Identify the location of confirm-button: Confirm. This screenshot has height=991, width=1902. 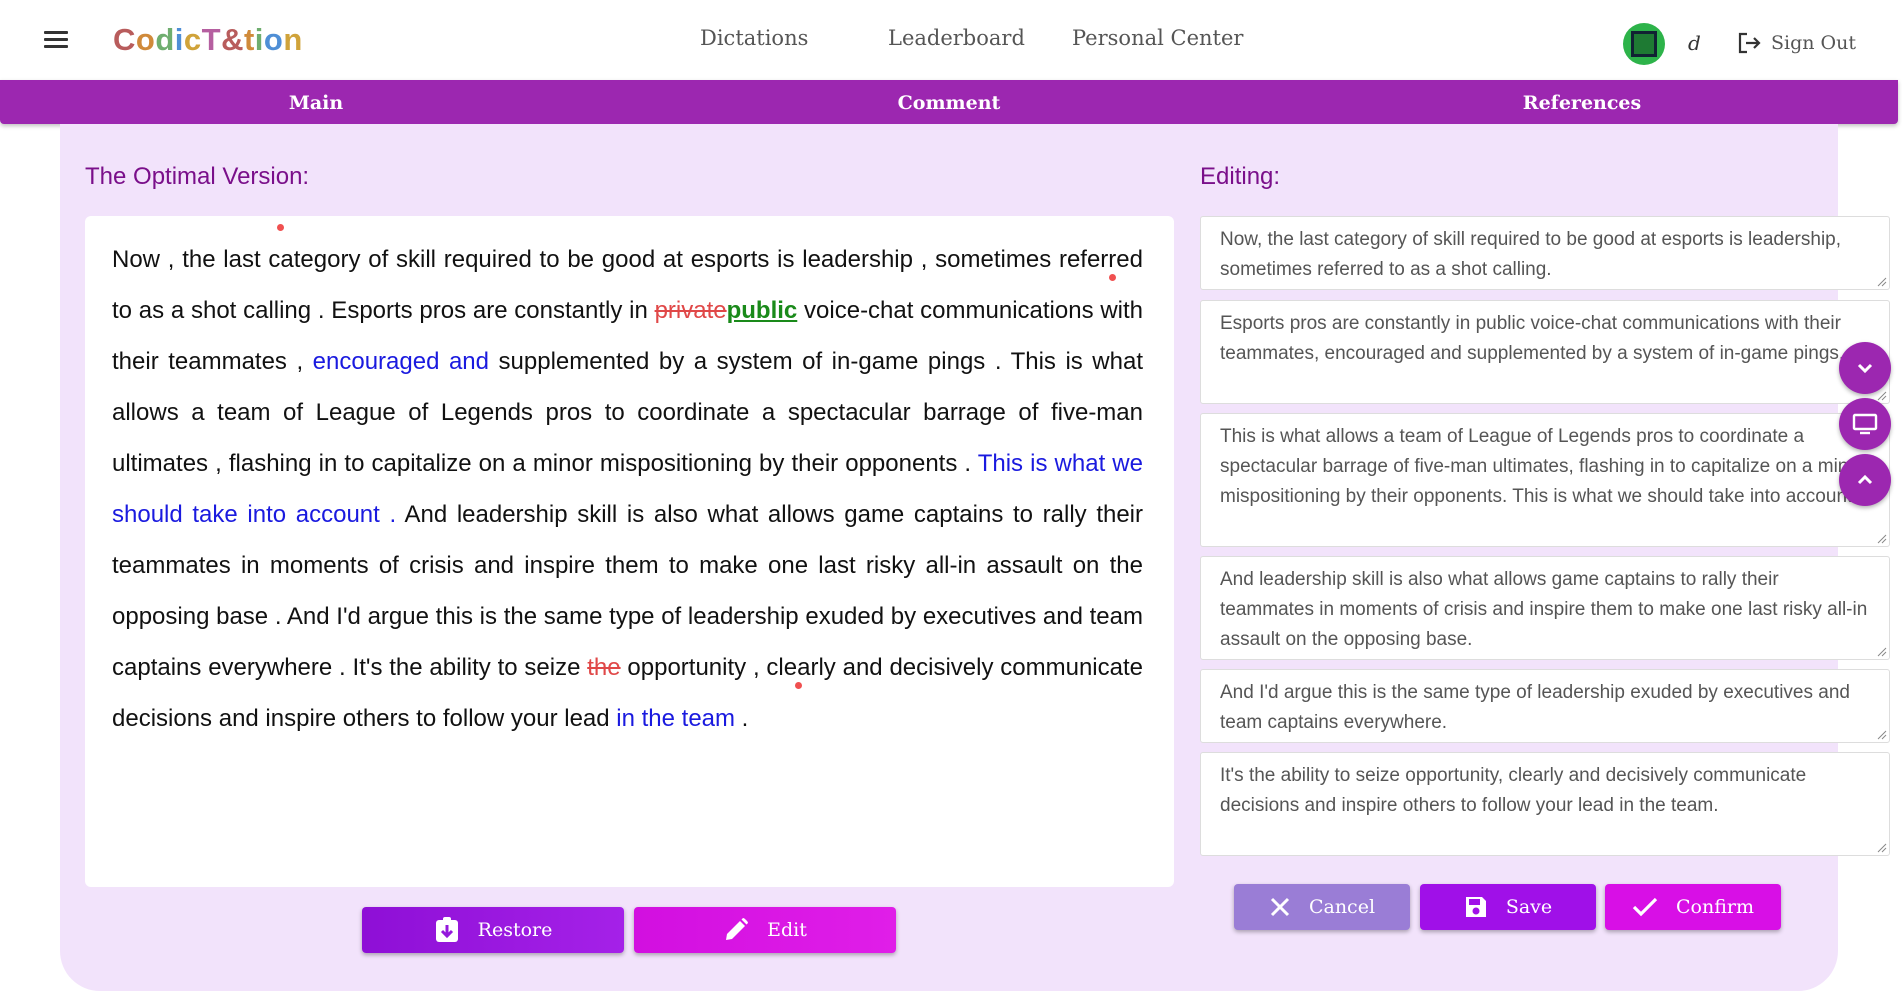
(1693, 907).